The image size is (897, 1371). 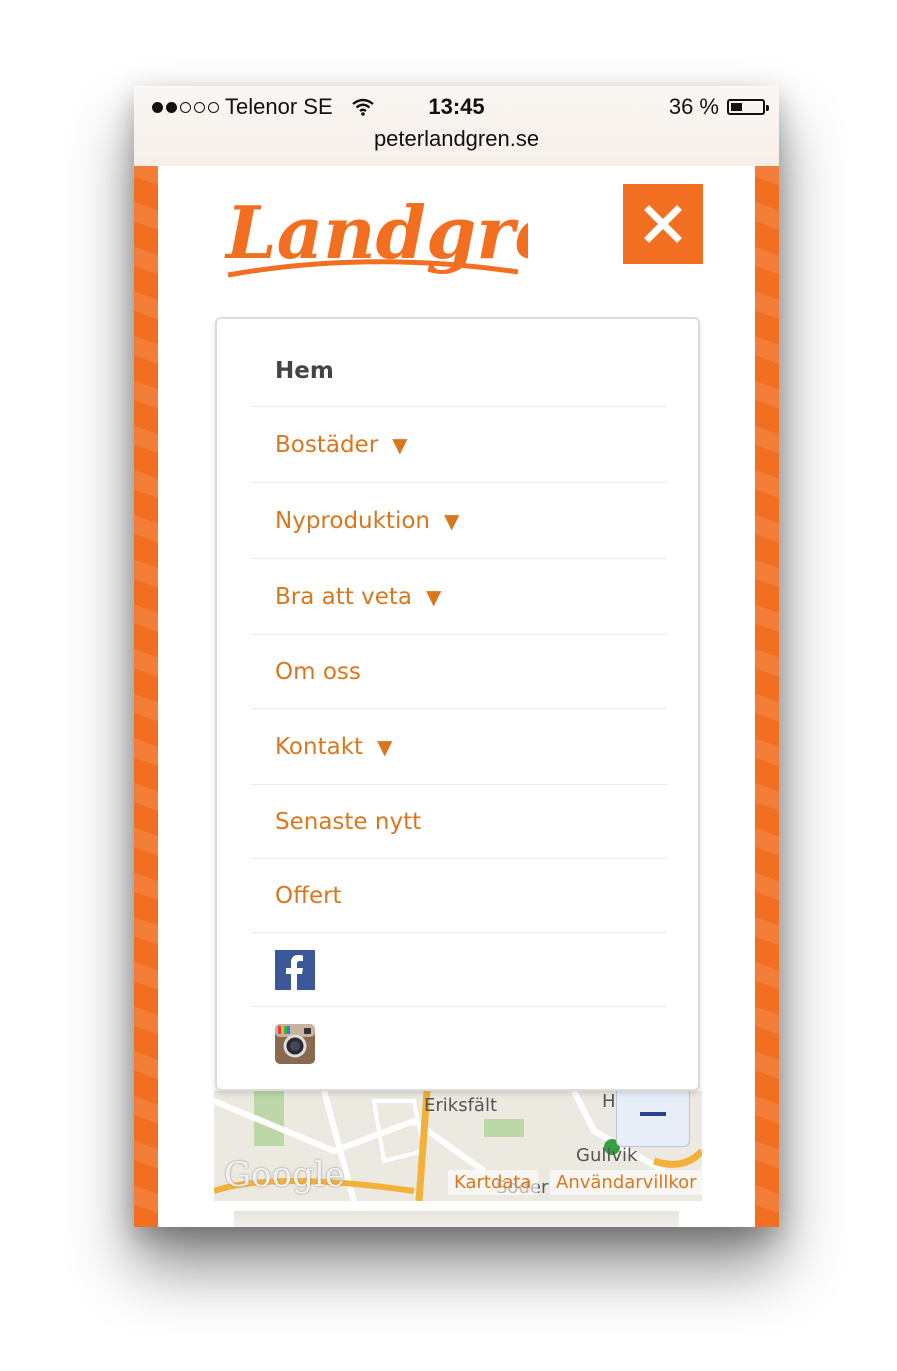 I want to click on map-terms-link: Användarvillkor, so click(x=626, y=1182).